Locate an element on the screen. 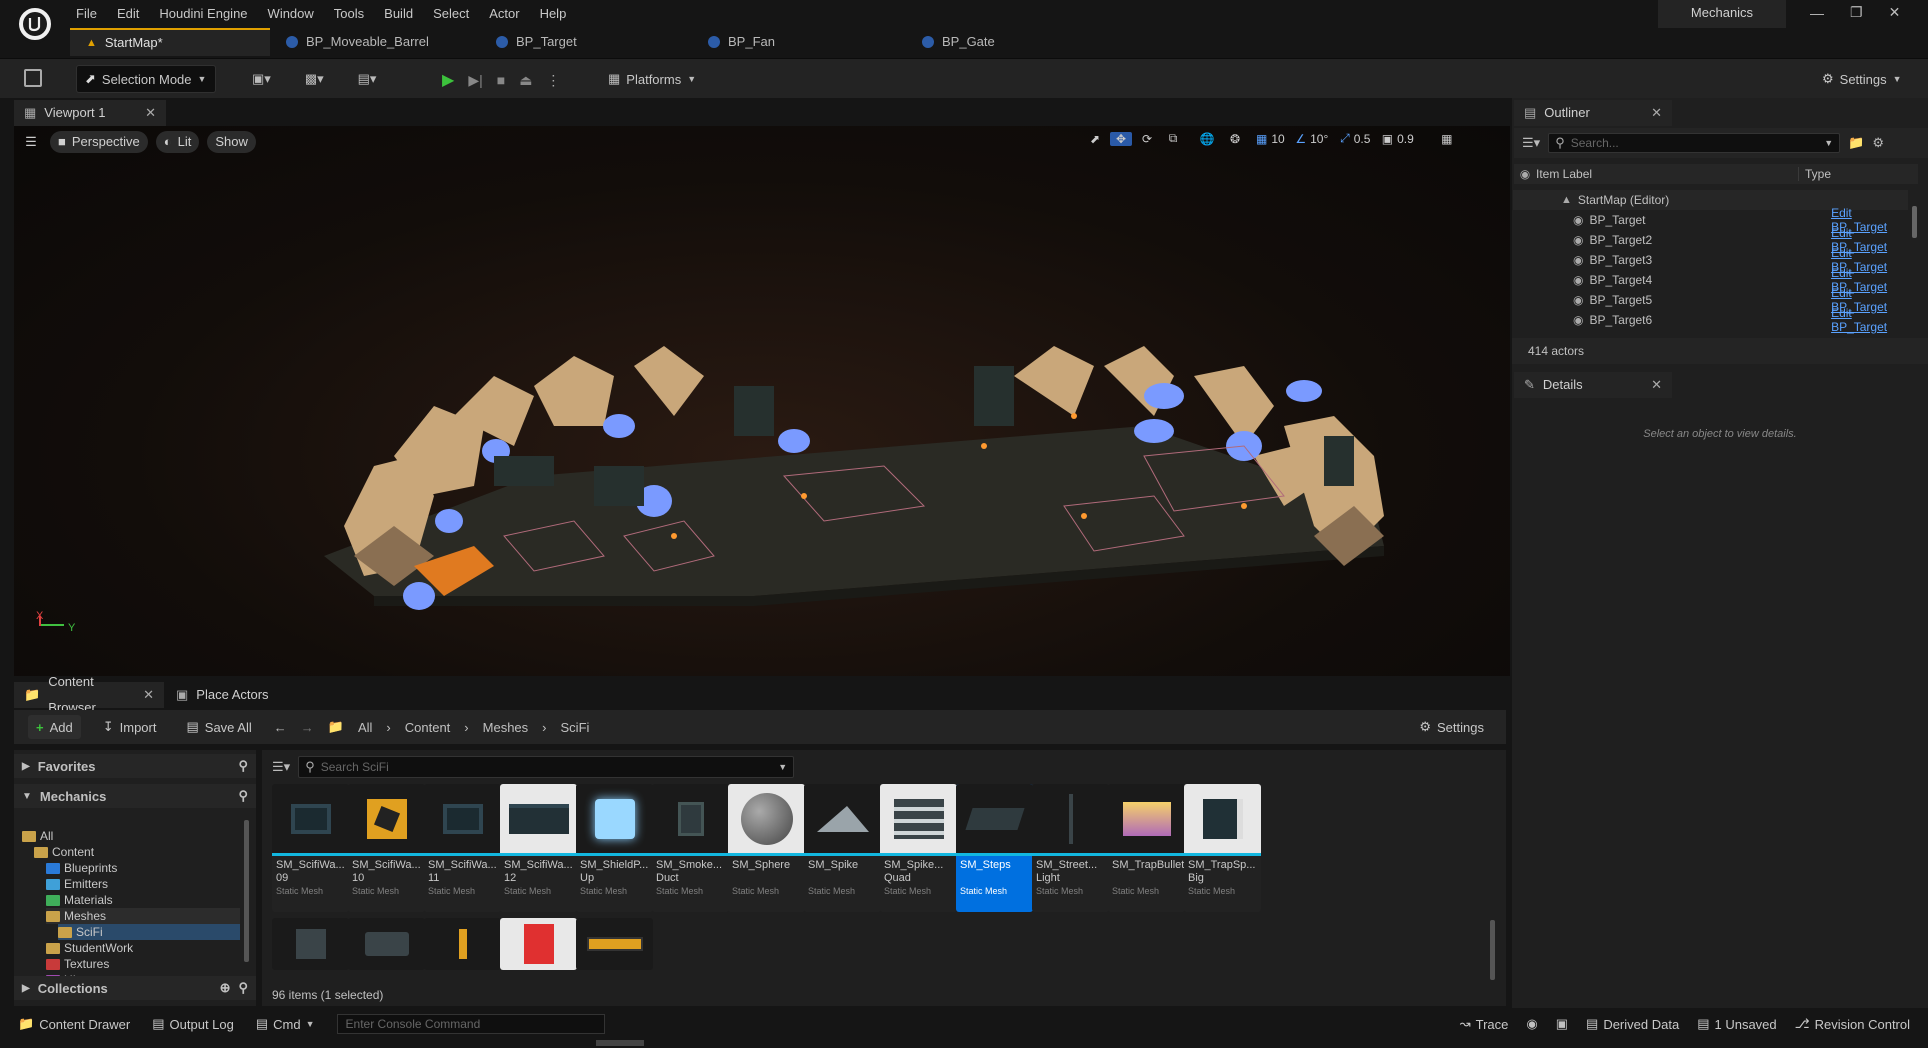 This screenshot has width=1928, height=1048. favorites-header: ▶ Favorites ⚲ is located at coordinates (135, 766).